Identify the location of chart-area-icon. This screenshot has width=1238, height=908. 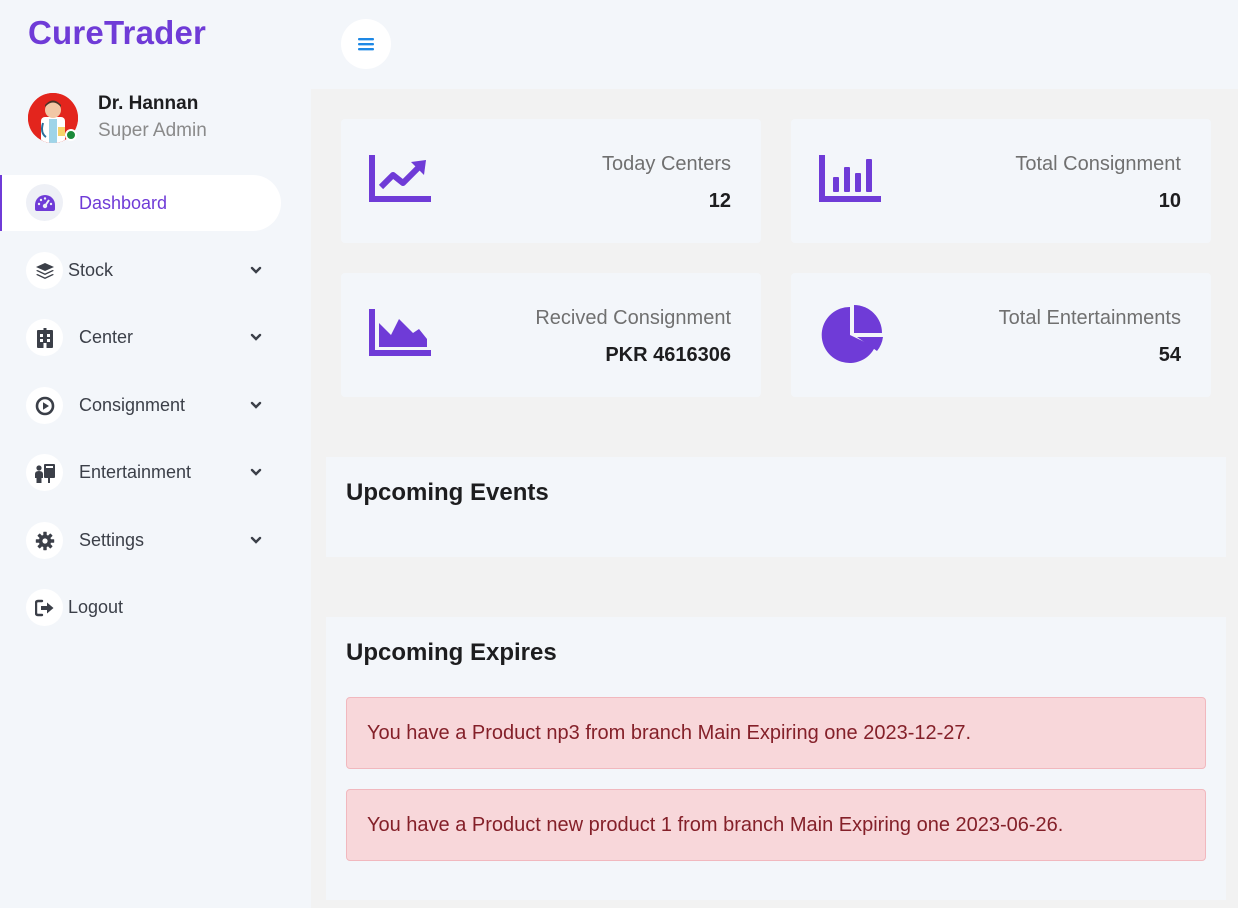
(400, 332).